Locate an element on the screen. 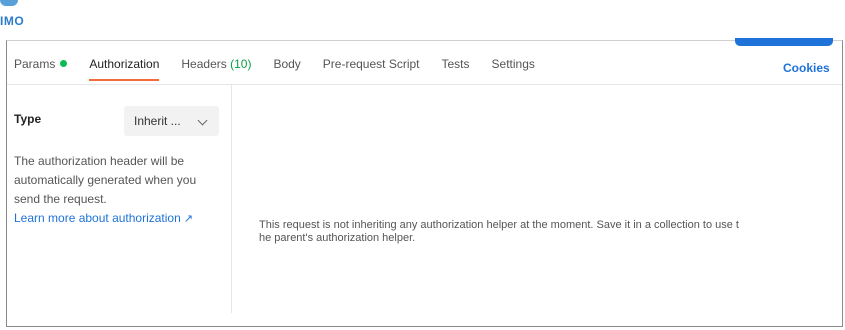 This screenshot has height=330, width=845. description-line: automatically generated when you is located at coordinates (105, 180).